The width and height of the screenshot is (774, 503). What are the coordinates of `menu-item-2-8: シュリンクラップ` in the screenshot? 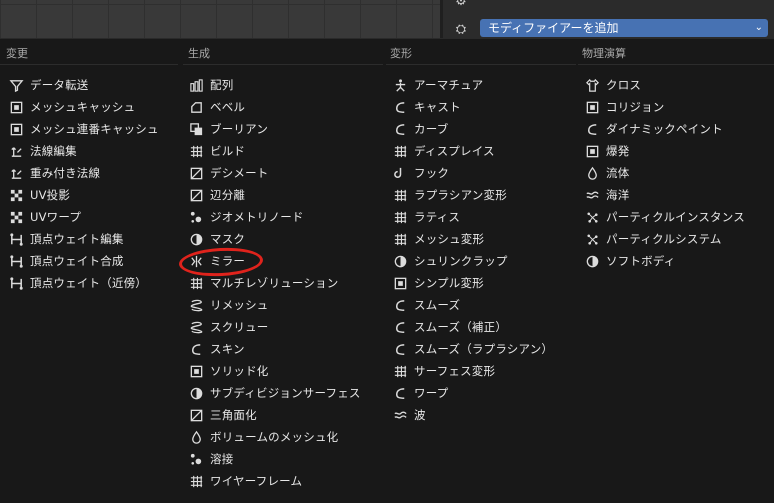 It's located at (450, 261).